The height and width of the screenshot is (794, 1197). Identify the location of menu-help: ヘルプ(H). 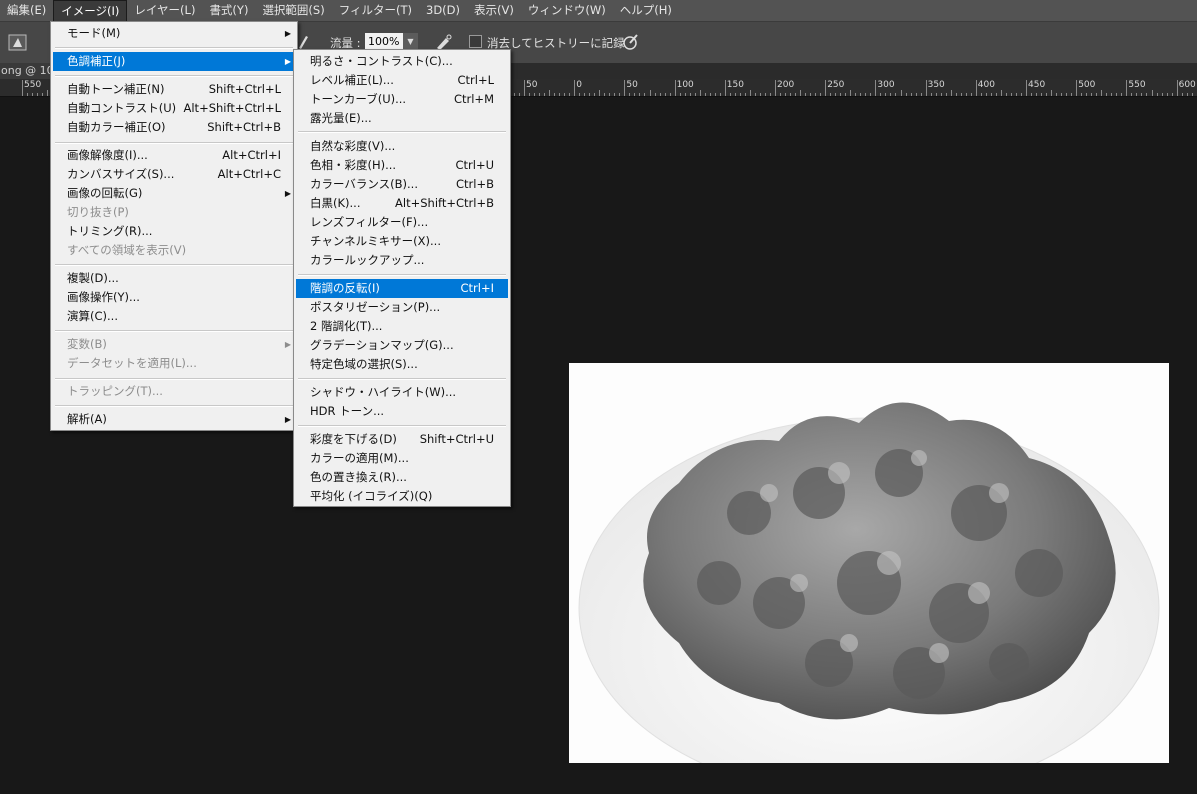
(646, 10).